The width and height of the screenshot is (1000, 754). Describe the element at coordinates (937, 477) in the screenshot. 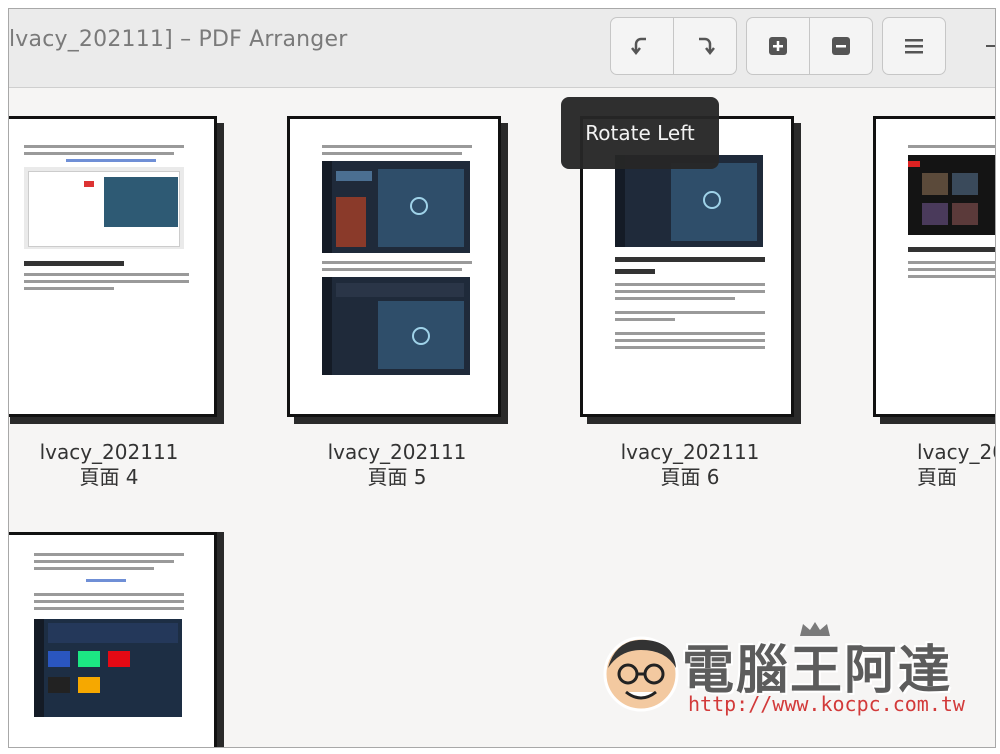

I see `page-number-label: 頁面` at that location.